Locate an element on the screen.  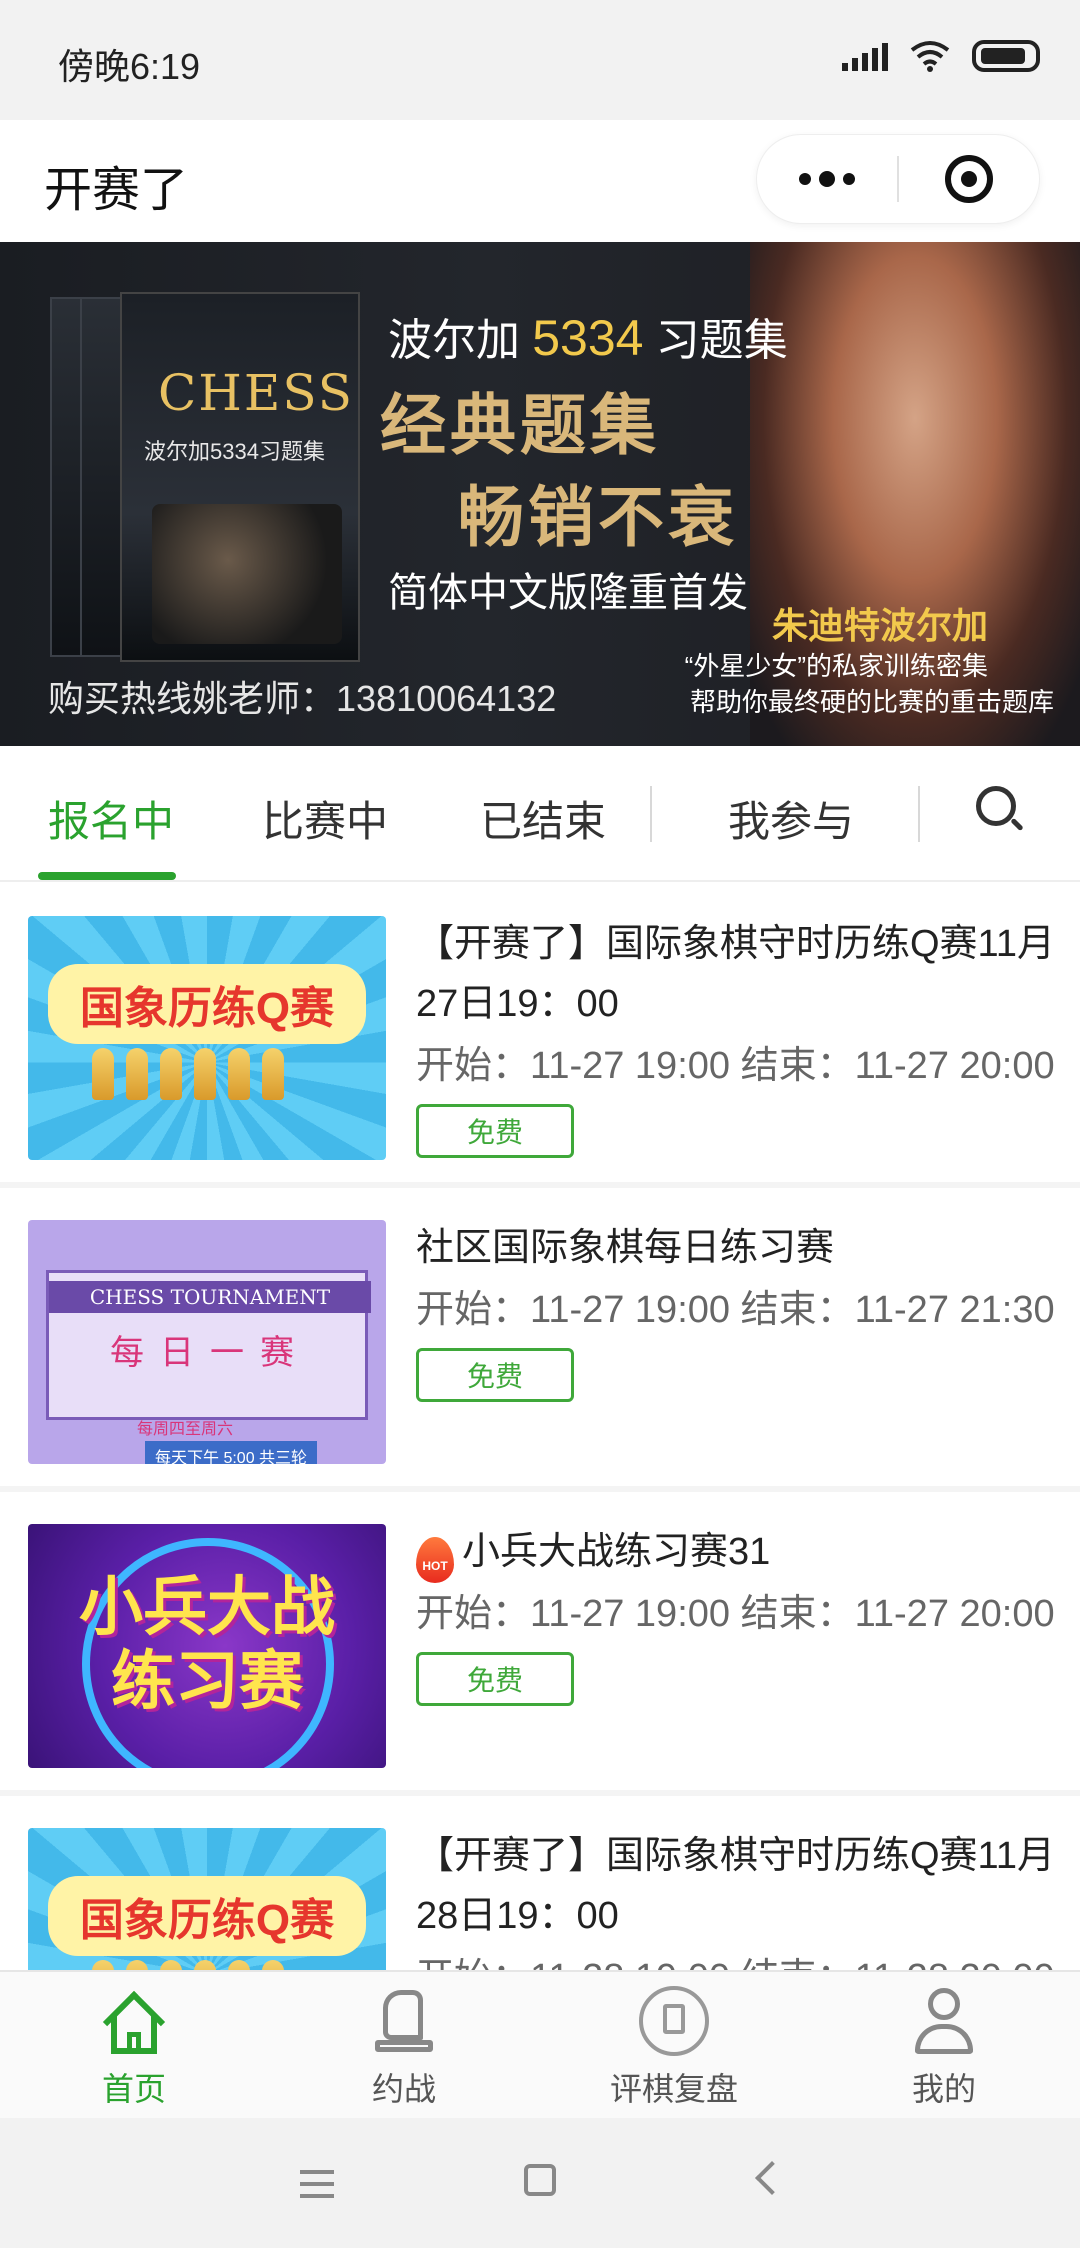
signal-icon is located at coordinates (865, 56).